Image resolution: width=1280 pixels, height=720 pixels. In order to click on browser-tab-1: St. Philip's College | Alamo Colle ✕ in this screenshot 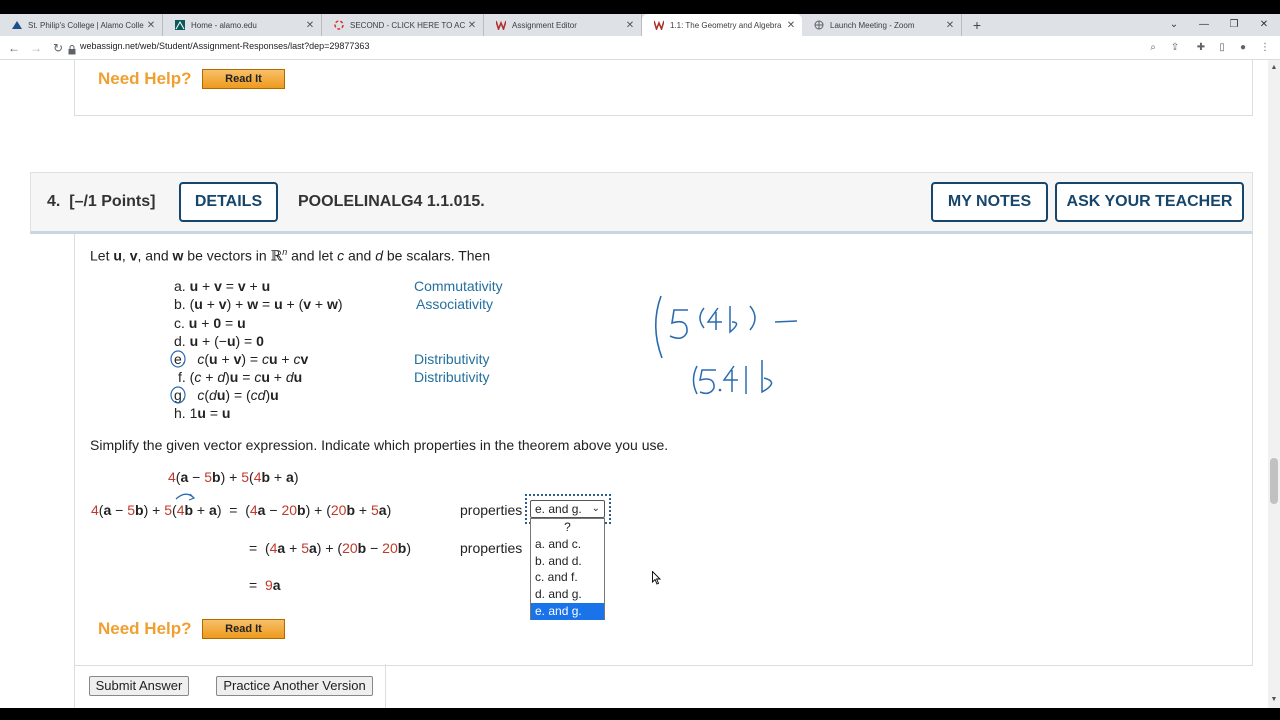, I will do `click(81, 25)`.